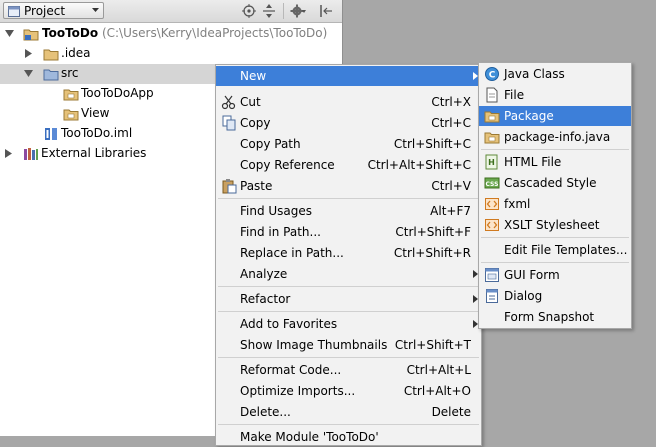  Describe the element at coordinates (492, 275) in the screenshot. I see `gui-form-icon` at that location.